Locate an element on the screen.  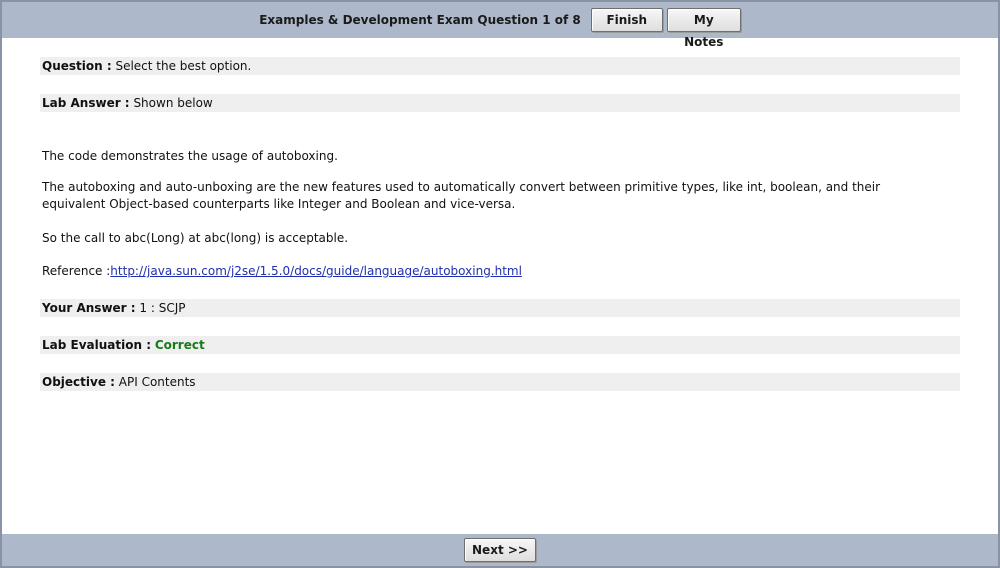
lab-evaluation-result: Correct is located at coordinates (179, 345).